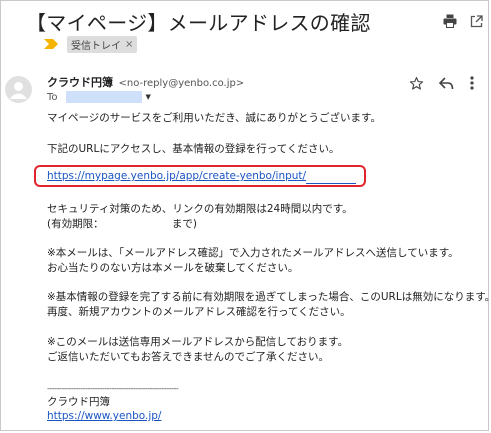 This screenshot has height=433, width=491. Describe the element at coordinates (198, 342) in the screenshot. I see `body-line: ※このメールは送信専用メールアドレスから配信しております。` at that location.